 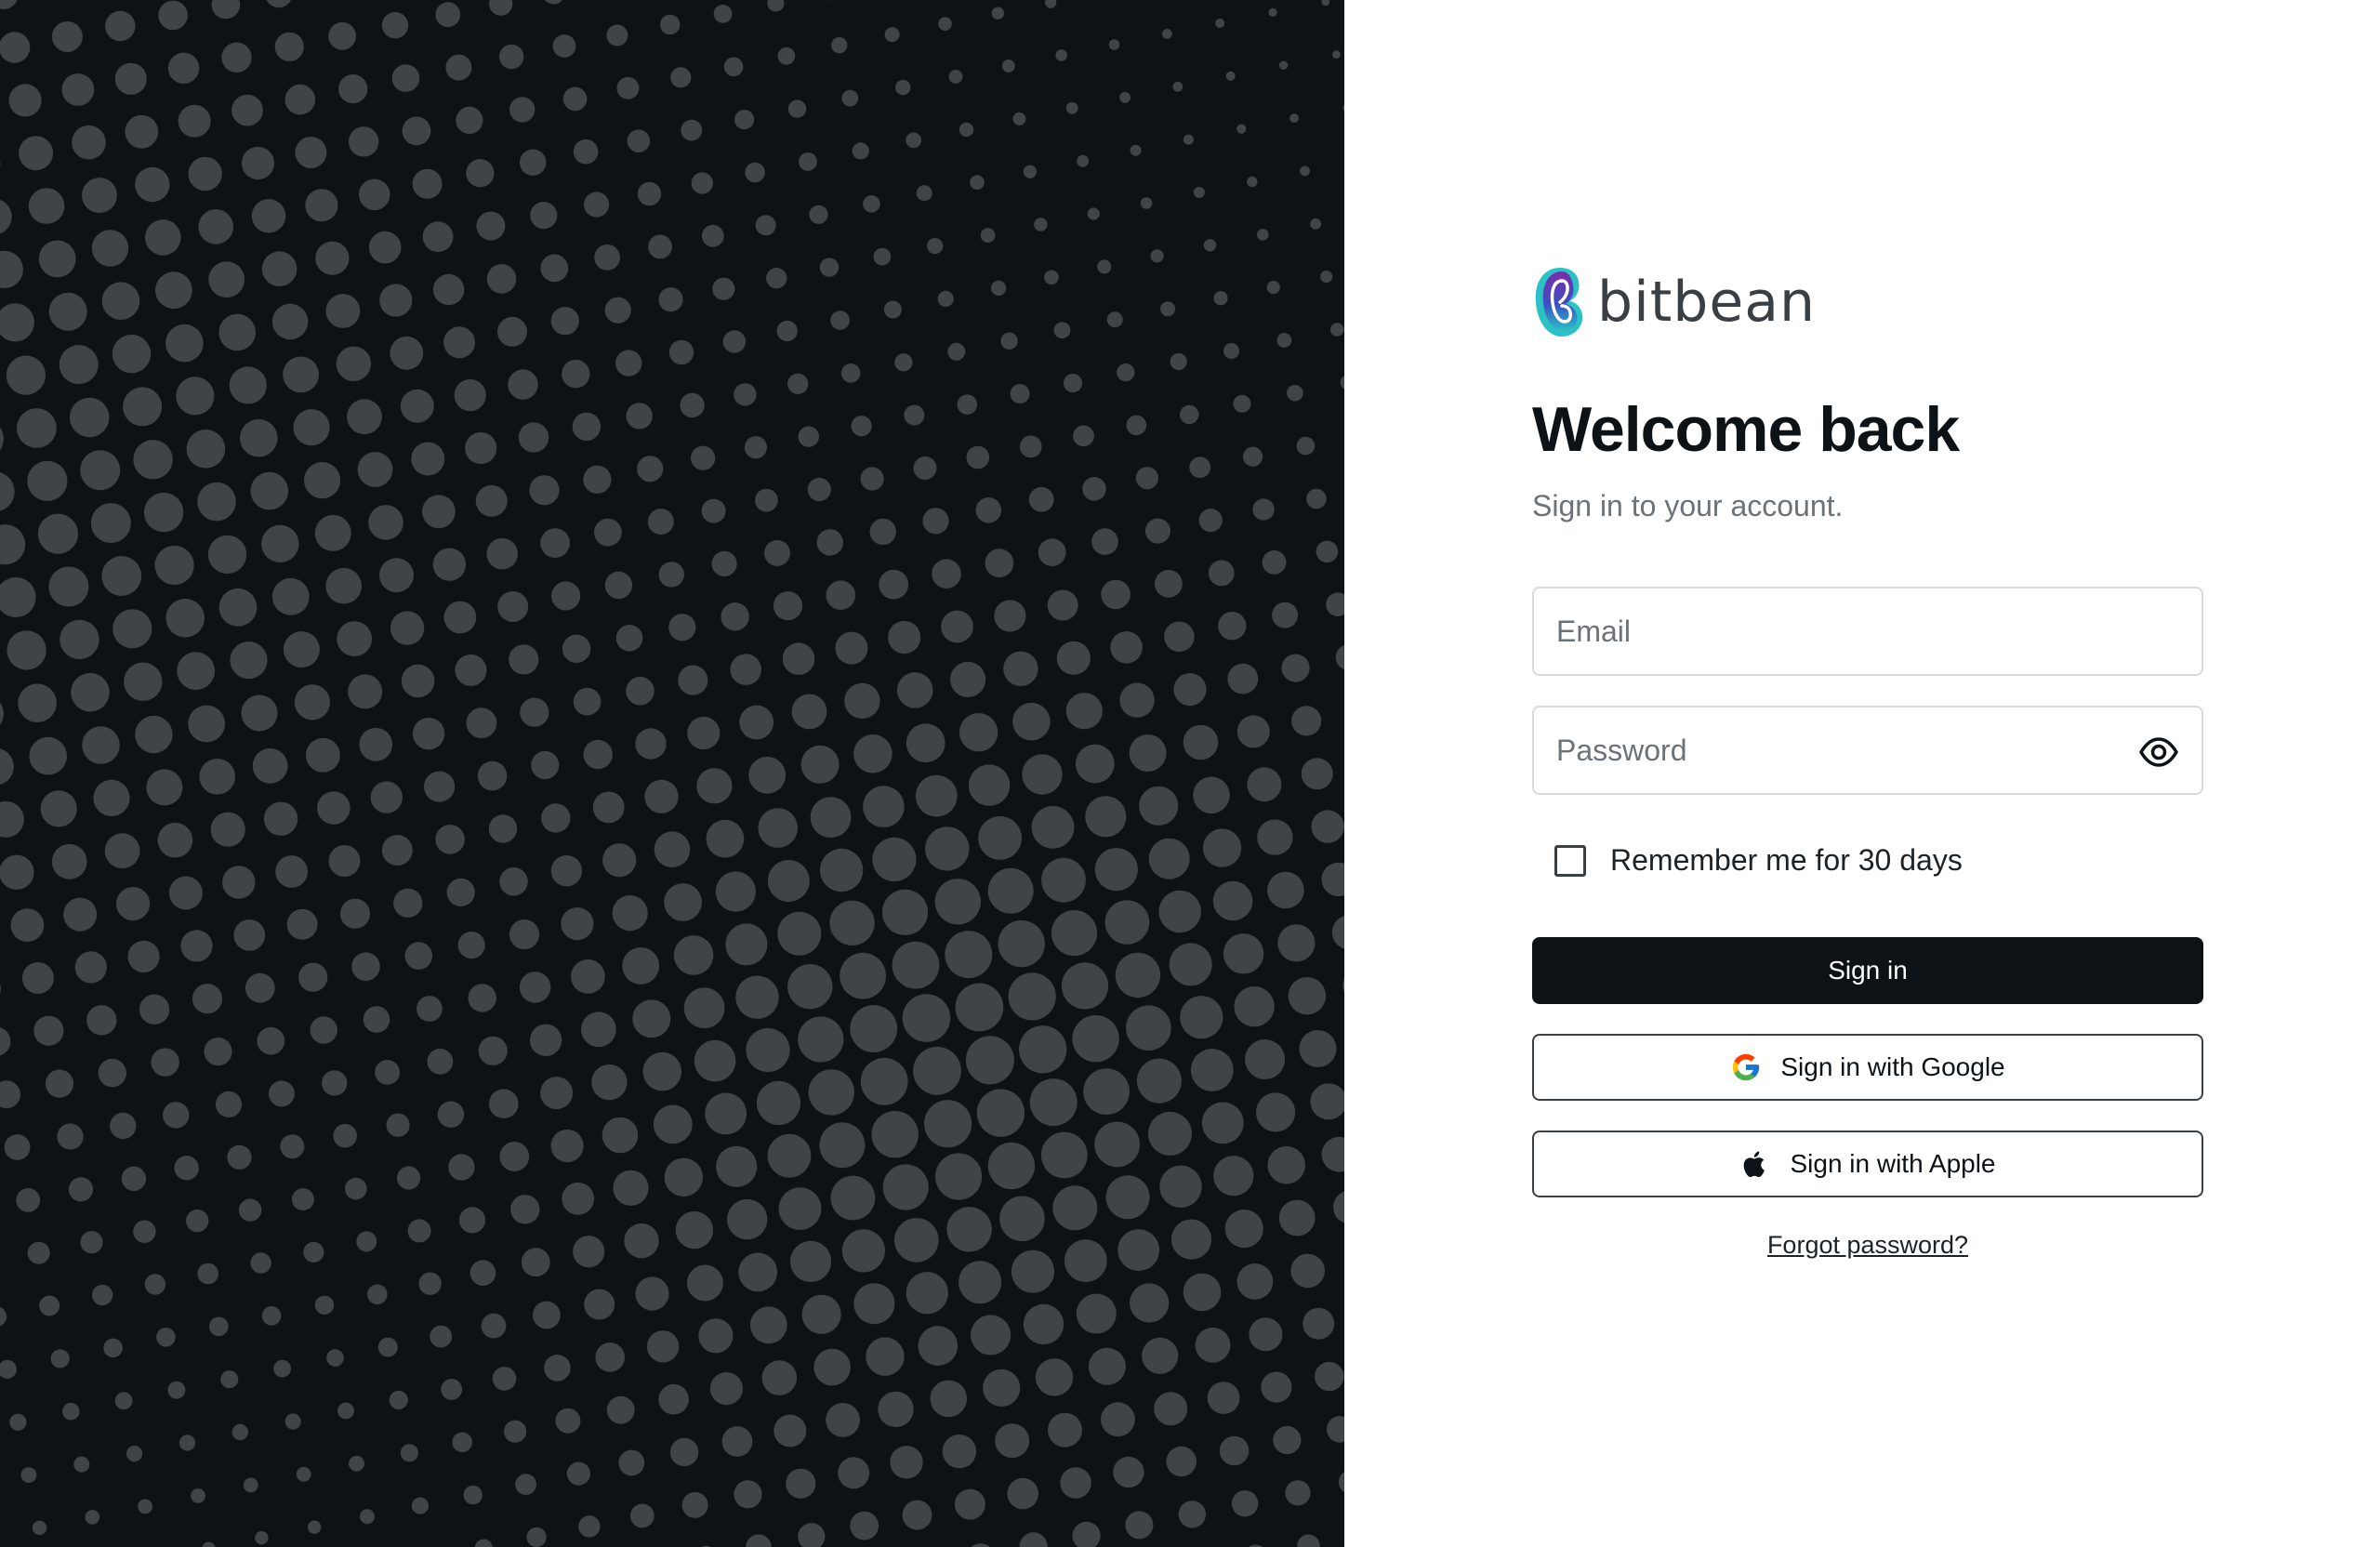 What do you see at coordinates (1867, 631) in the screenshot?
I see `email-field: Email` at bounding box center [1867, 631].